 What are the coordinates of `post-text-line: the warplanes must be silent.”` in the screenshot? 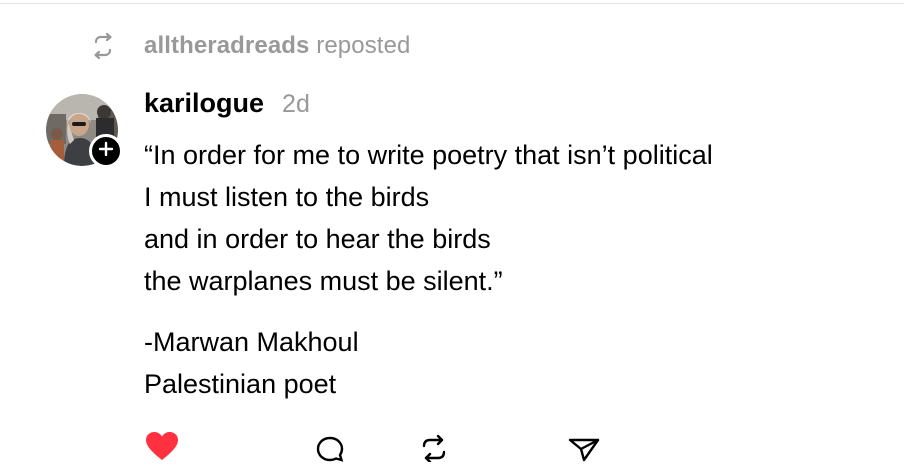 It's located at (323, 281).